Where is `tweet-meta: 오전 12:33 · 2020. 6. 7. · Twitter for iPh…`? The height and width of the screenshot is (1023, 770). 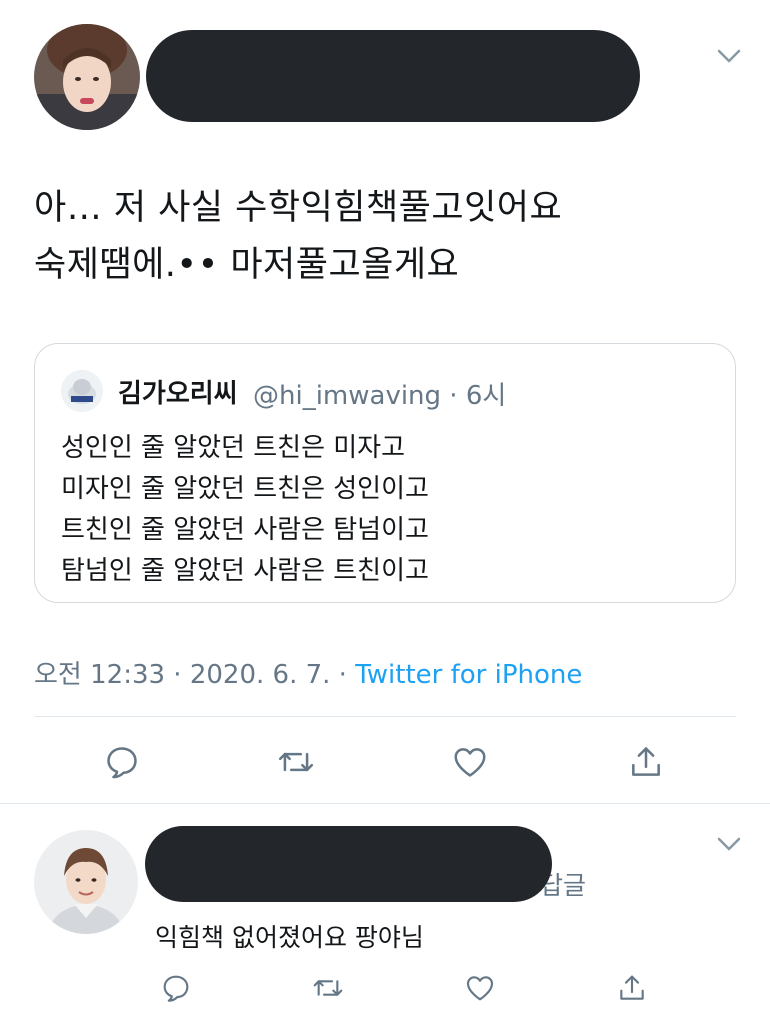
tweet-meta: 오전 12:33 · 2020. 6. 7. · Twitter for iPh… is located at coordinates (308, 672).